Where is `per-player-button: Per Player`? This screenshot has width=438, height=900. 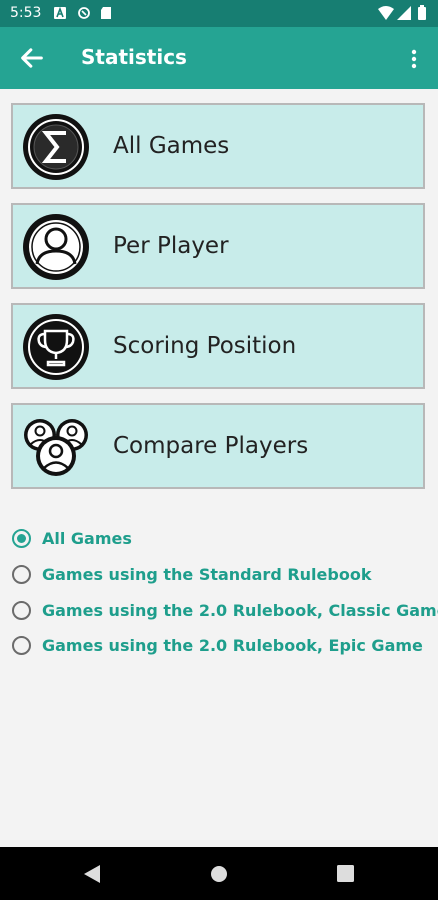 per-player-button: Per Player is located at coordinates (218, 246).